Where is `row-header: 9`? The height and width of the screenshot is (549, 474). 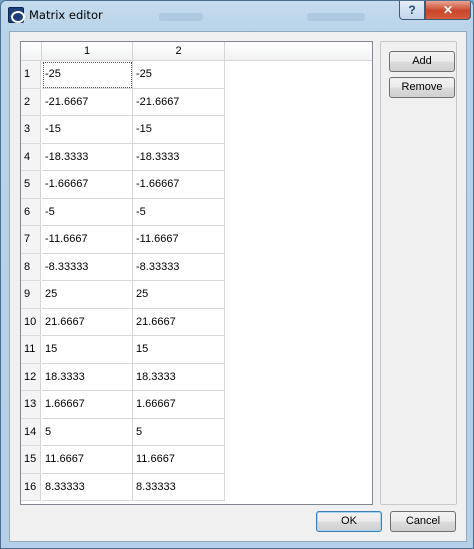 row-header: 9 is located at coordinates (31, 295).